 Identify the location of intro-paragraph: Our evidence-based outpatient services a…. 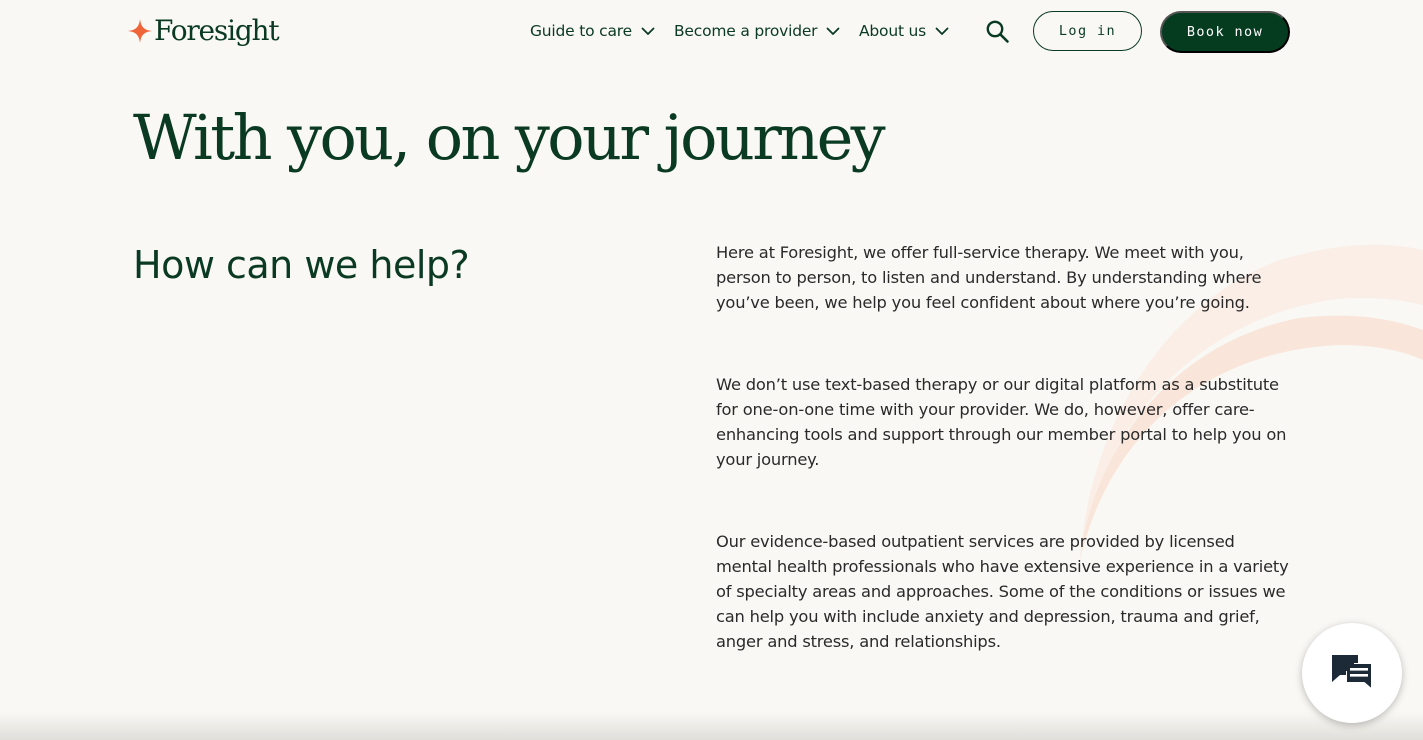
(1002, 591).